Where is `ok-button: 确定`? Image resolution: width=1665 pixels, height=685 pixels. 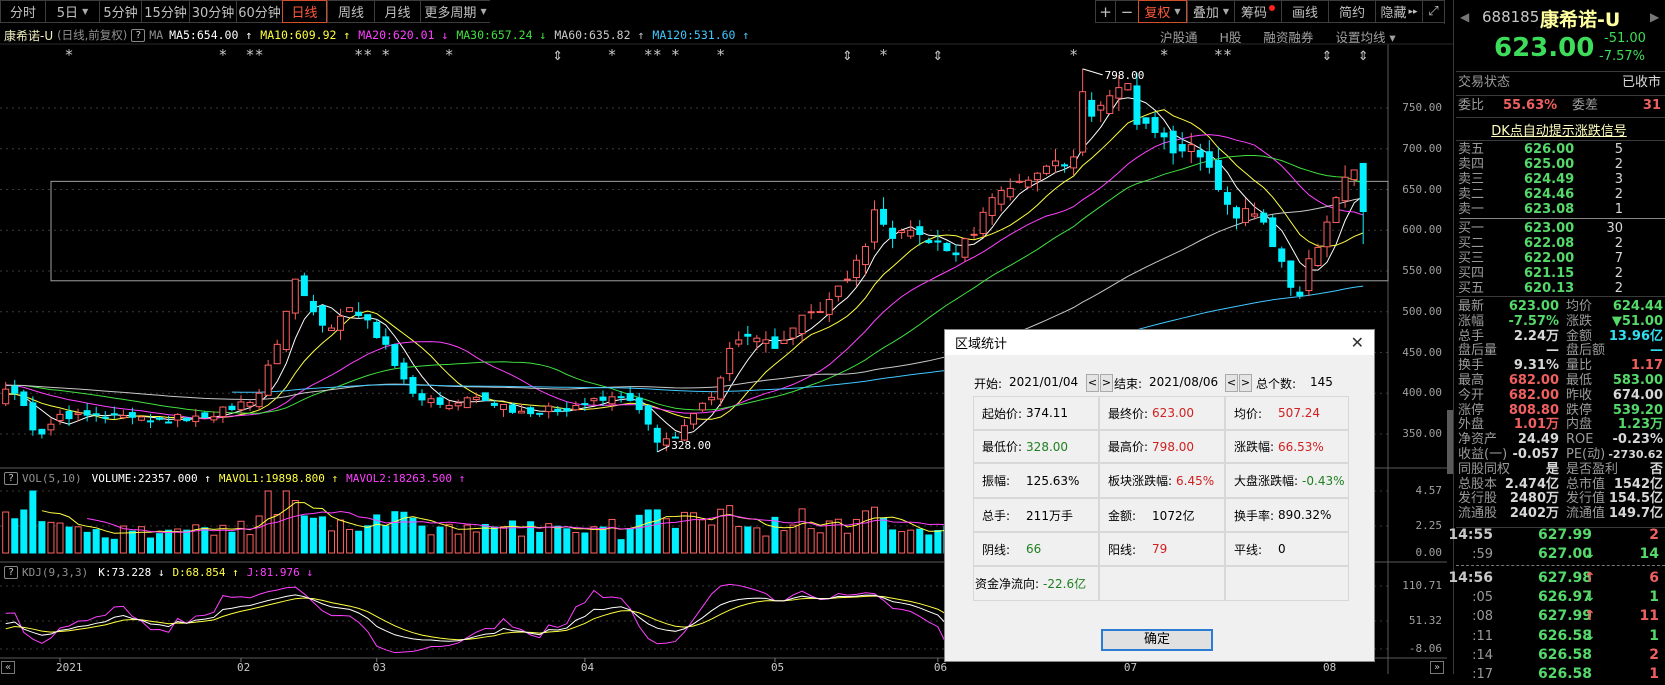
ok-button: 确定 is located at coordinates (1157, 640).